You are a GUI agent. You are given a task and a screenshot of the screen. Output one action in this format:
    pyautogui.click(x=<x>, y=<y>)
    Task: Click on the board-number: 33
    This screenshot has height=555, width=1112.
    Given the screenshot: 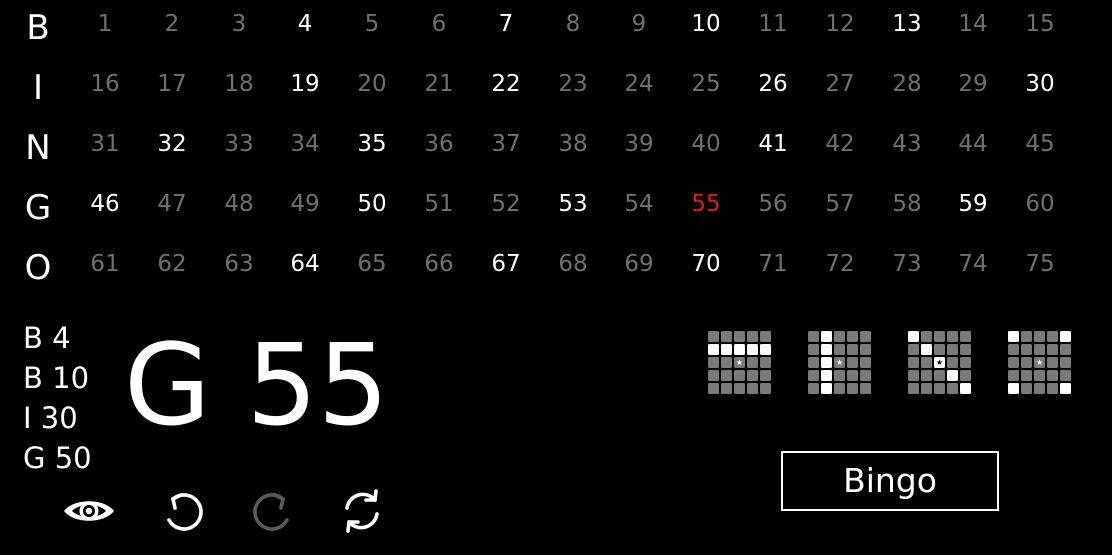 What is the action you would take?
    pyautogui.click(x=239, y=144)
    